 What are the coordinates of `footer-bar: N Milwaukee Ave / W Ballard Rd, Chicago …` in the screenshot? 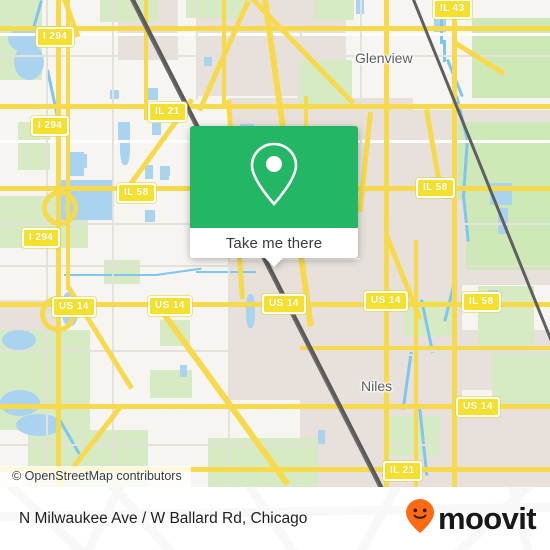 It's located at (275, 518).